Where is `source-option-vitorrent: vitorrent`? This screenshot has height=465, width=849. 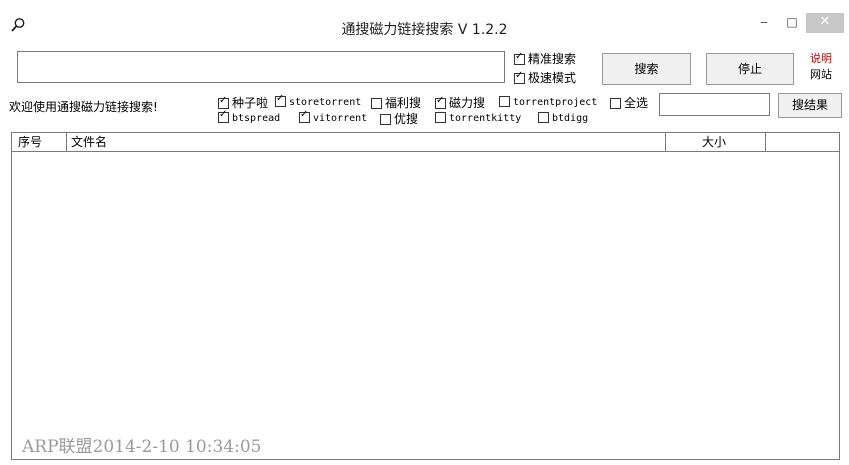 source-option-vitorrent: vitorrent is located at coordinates (333, 116).